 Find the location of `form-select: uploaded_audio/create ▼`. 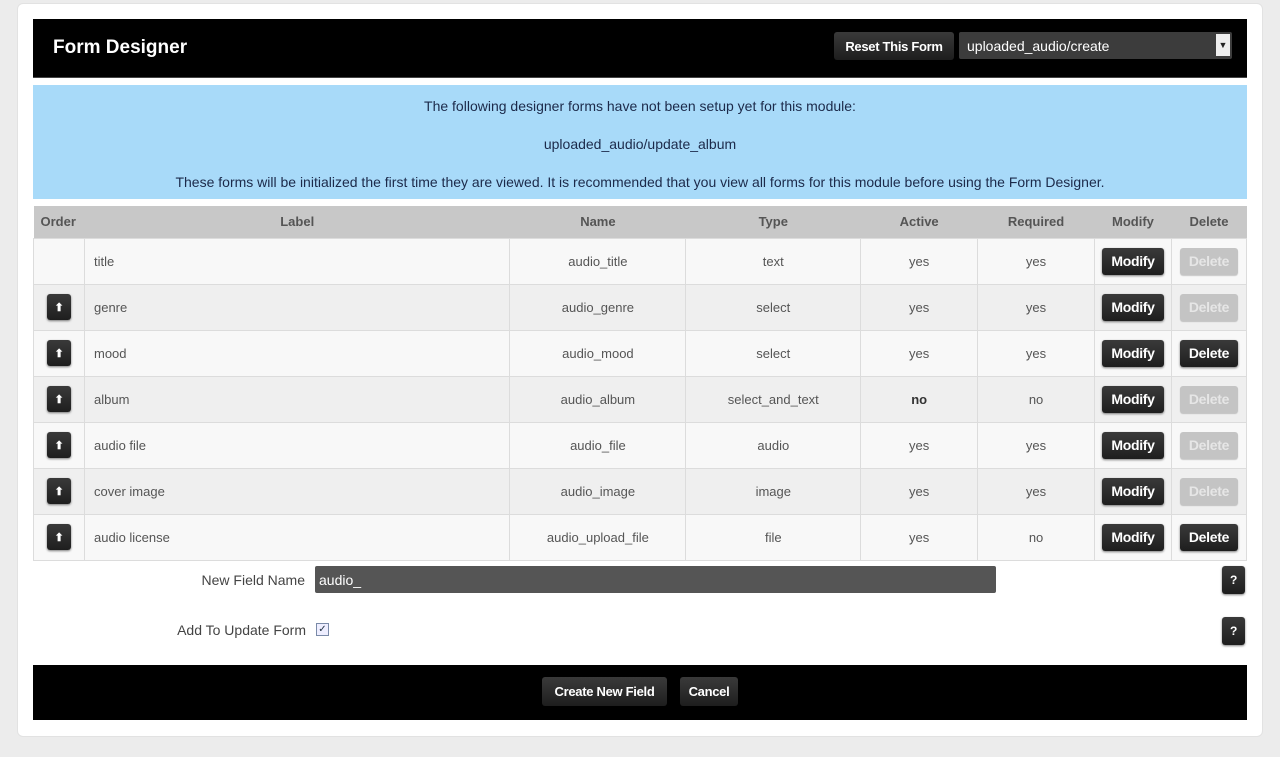

form-select: uploaded_audio/create ▼ is located at coordinates (1095, 45).